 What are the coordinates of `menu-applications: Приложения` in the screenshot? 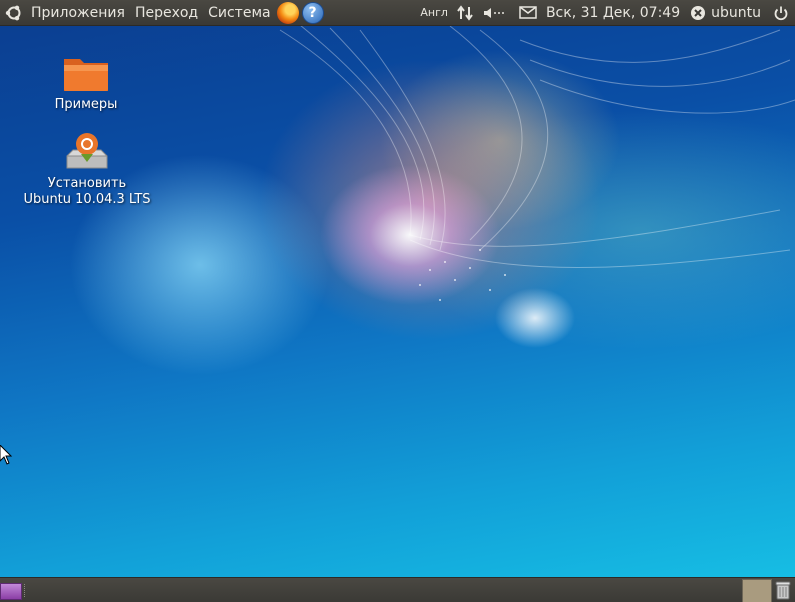 It's located at (78, 13).